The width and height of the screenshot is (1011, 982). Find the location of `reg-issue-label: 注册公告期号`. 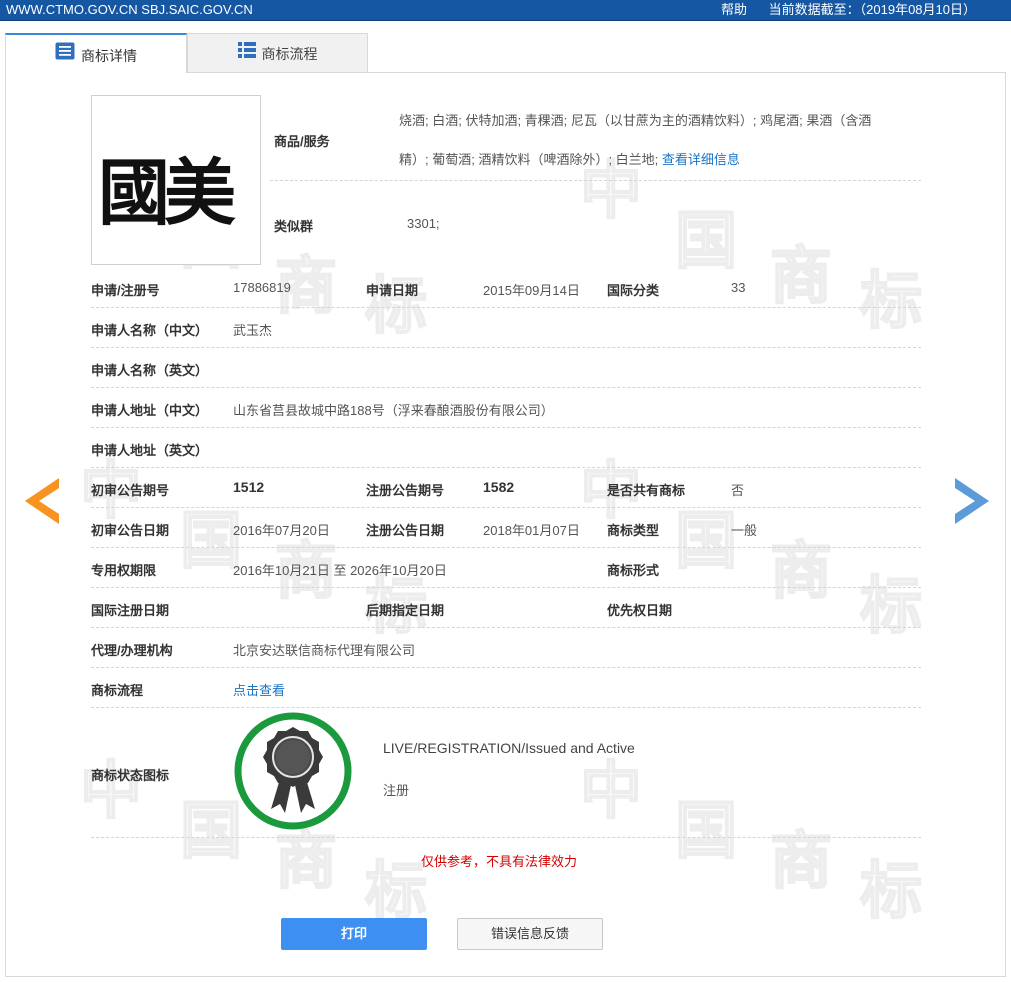

reg-issue-label: 注册公告期号 is located at coordinates (405, 490).